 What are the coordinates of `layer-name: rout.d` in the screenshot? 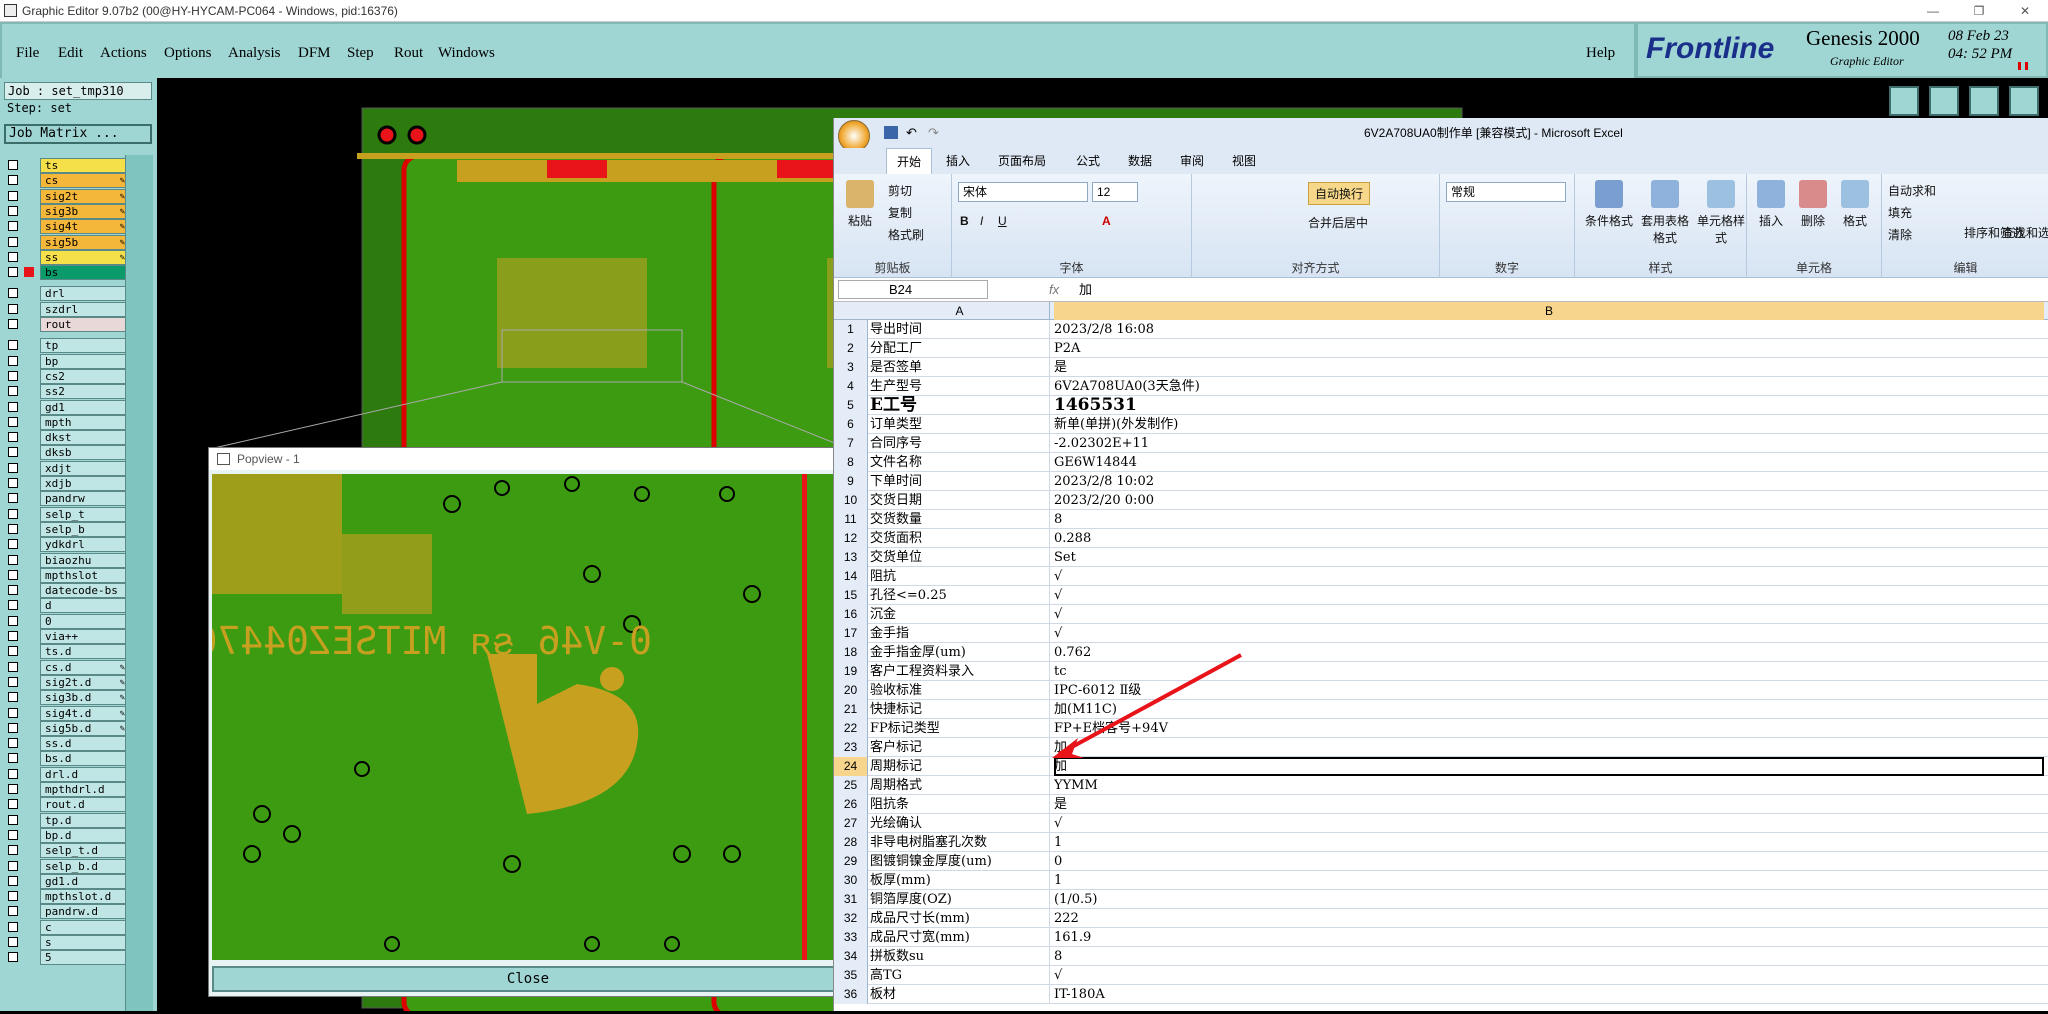 It's located at (84, 805).